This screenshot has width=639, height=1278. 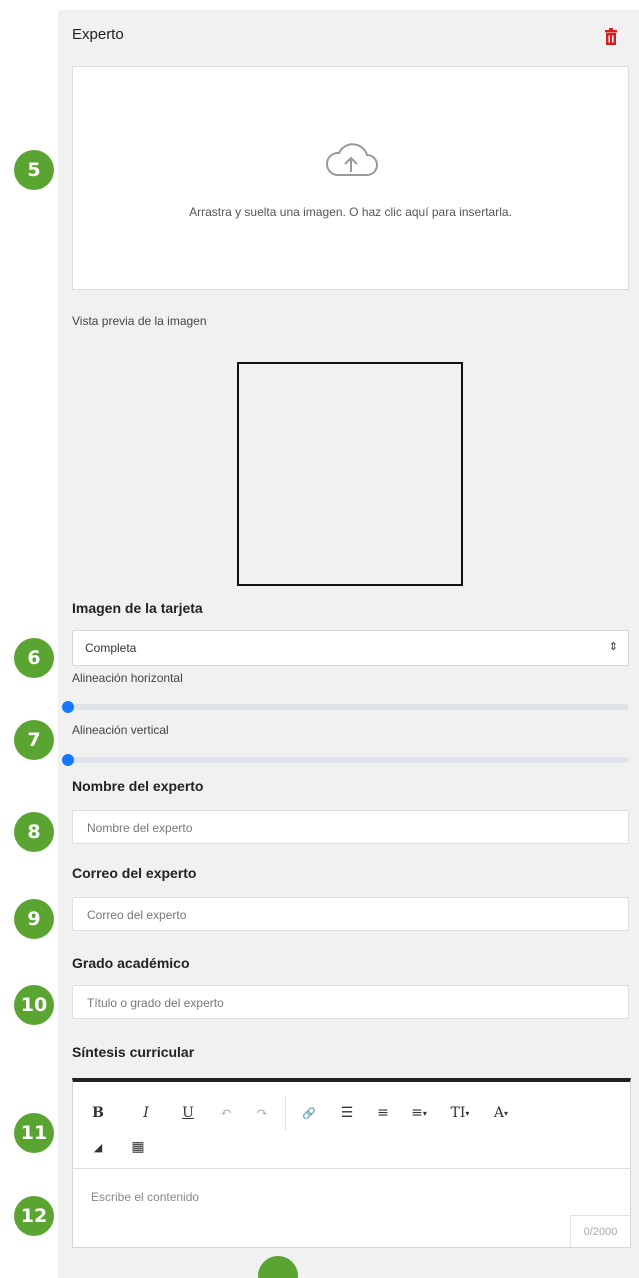 I want to click on vertical-alignment-slider, so click(x=350, y=760).